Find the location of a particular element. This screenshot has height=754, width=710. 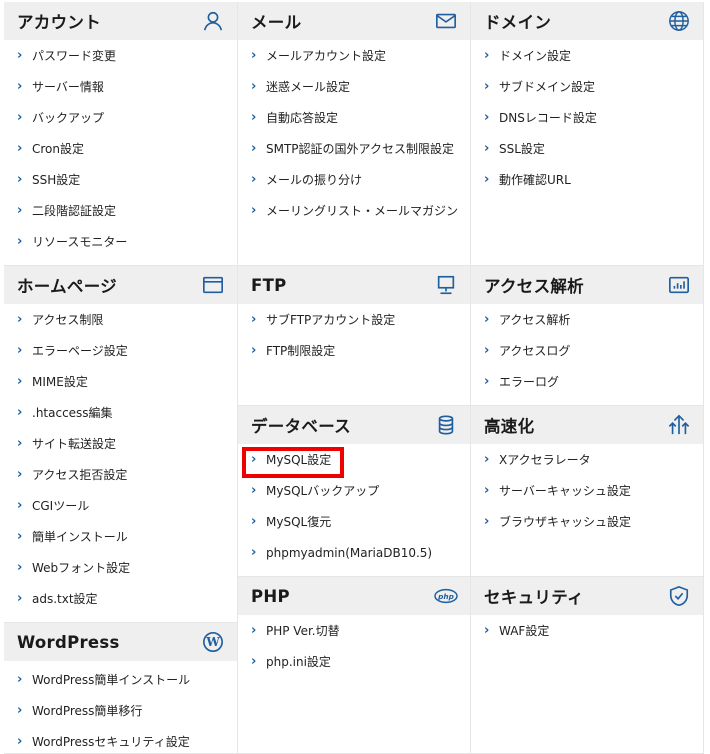

menu-link: php.ini設定 is located at coordinates (354, 661).